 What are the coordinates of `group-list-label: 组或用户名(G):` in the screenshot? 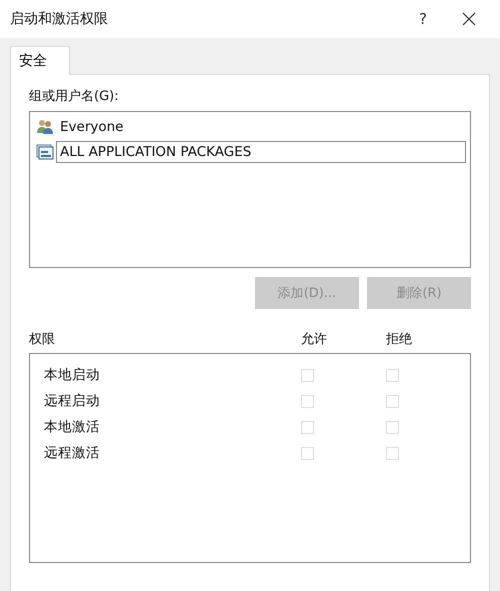 It's located at (74, 96).